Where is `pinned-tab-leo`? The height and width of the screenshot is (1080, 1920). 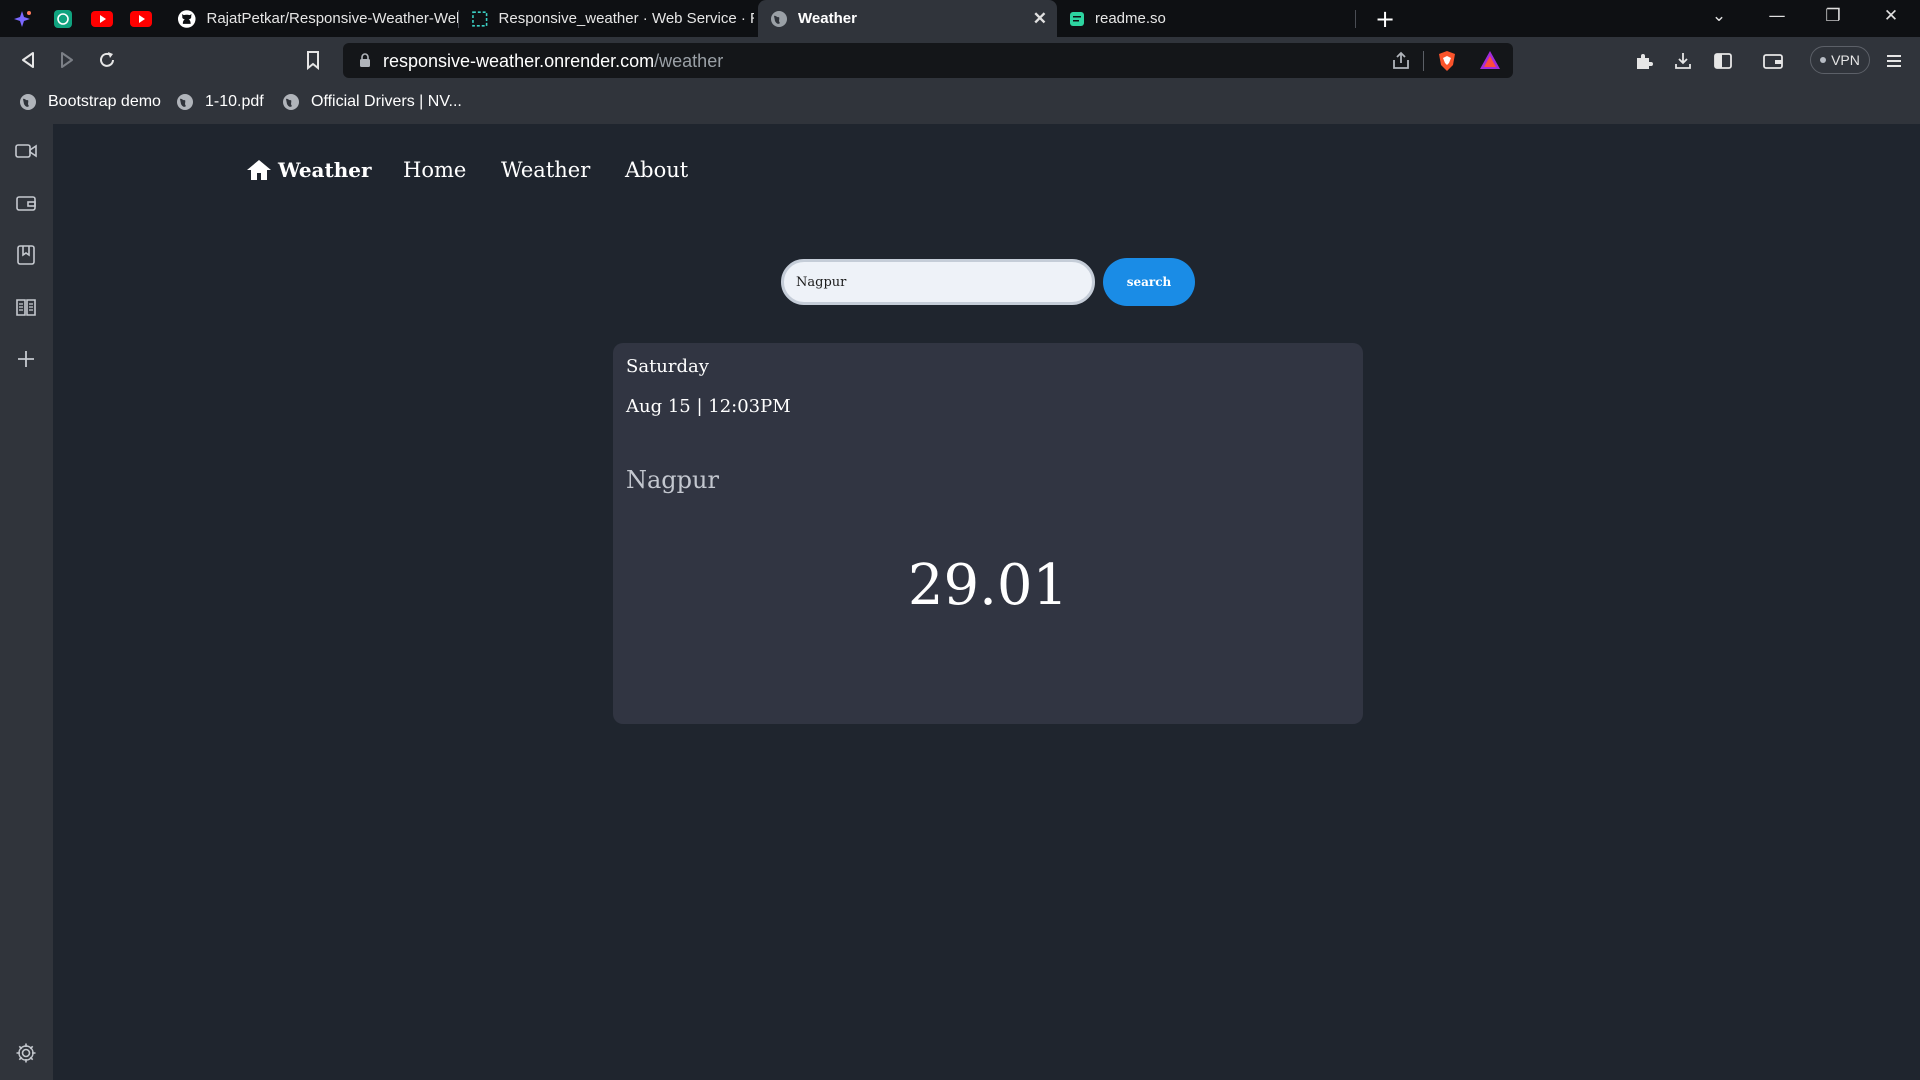 pinned-tab-leo is located at coordinates (23, 18).